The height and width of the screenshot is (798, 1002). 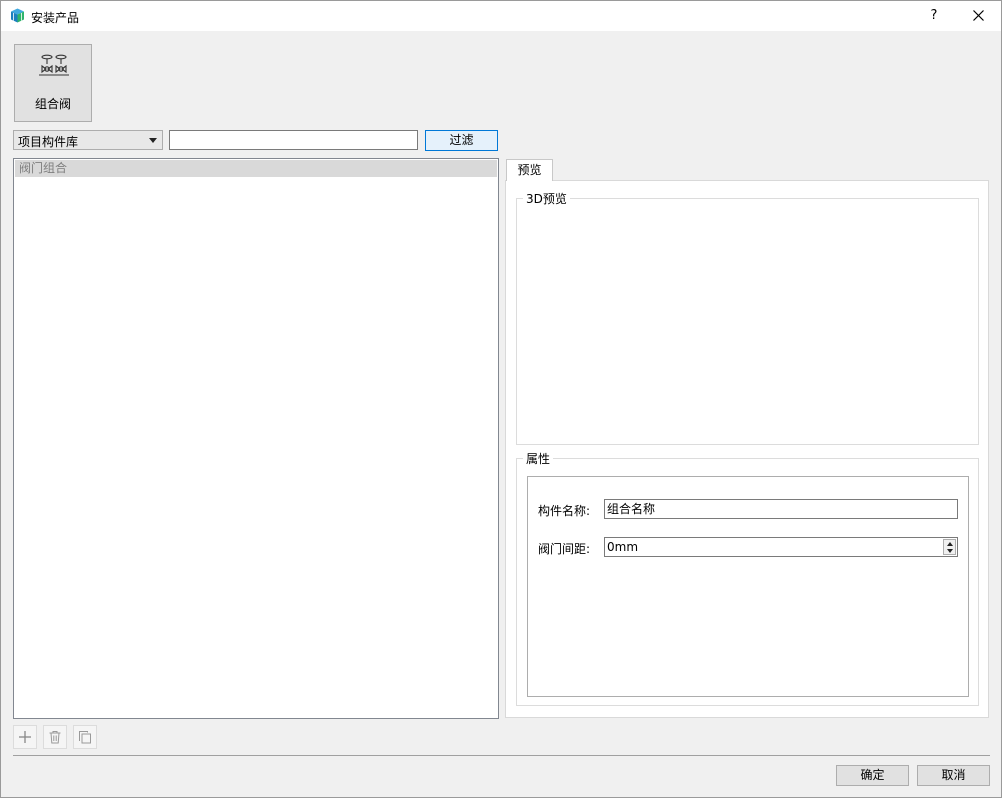 I want to click on properties-box: 构件名称: 组合名称 阀门间距: 0mm, so click(x=748, y=586).